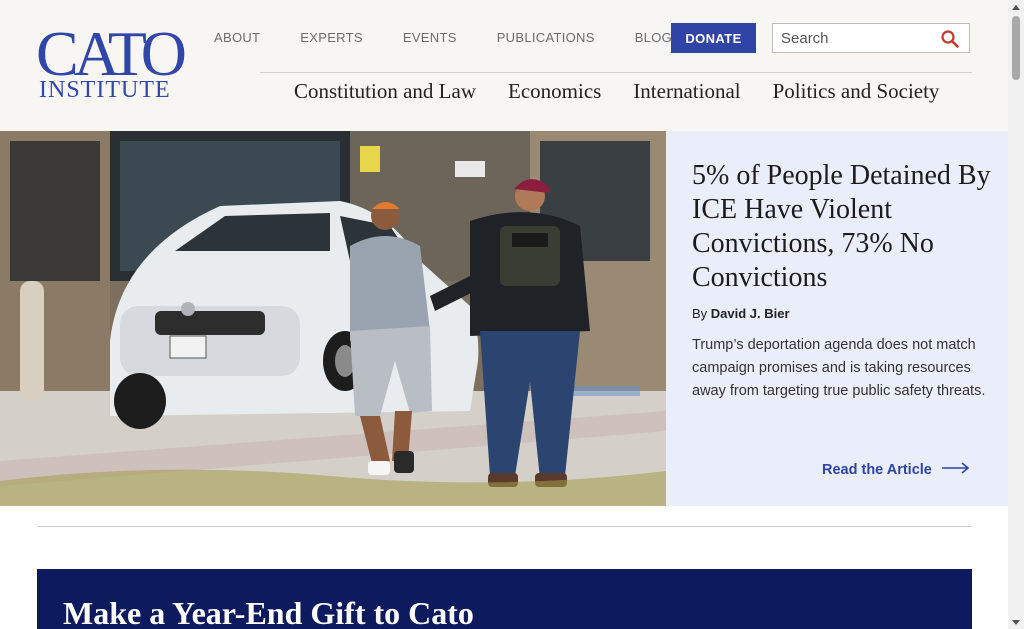 The image size is (1024, 629). I want to click on util-nav-about: ABOUT, so click(237, 38).